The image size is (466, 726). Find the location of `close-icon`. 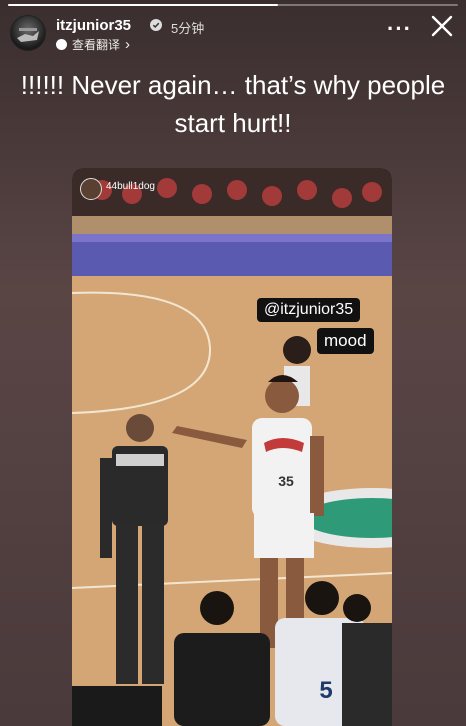

close-icon is located at coordinates (442, 26).